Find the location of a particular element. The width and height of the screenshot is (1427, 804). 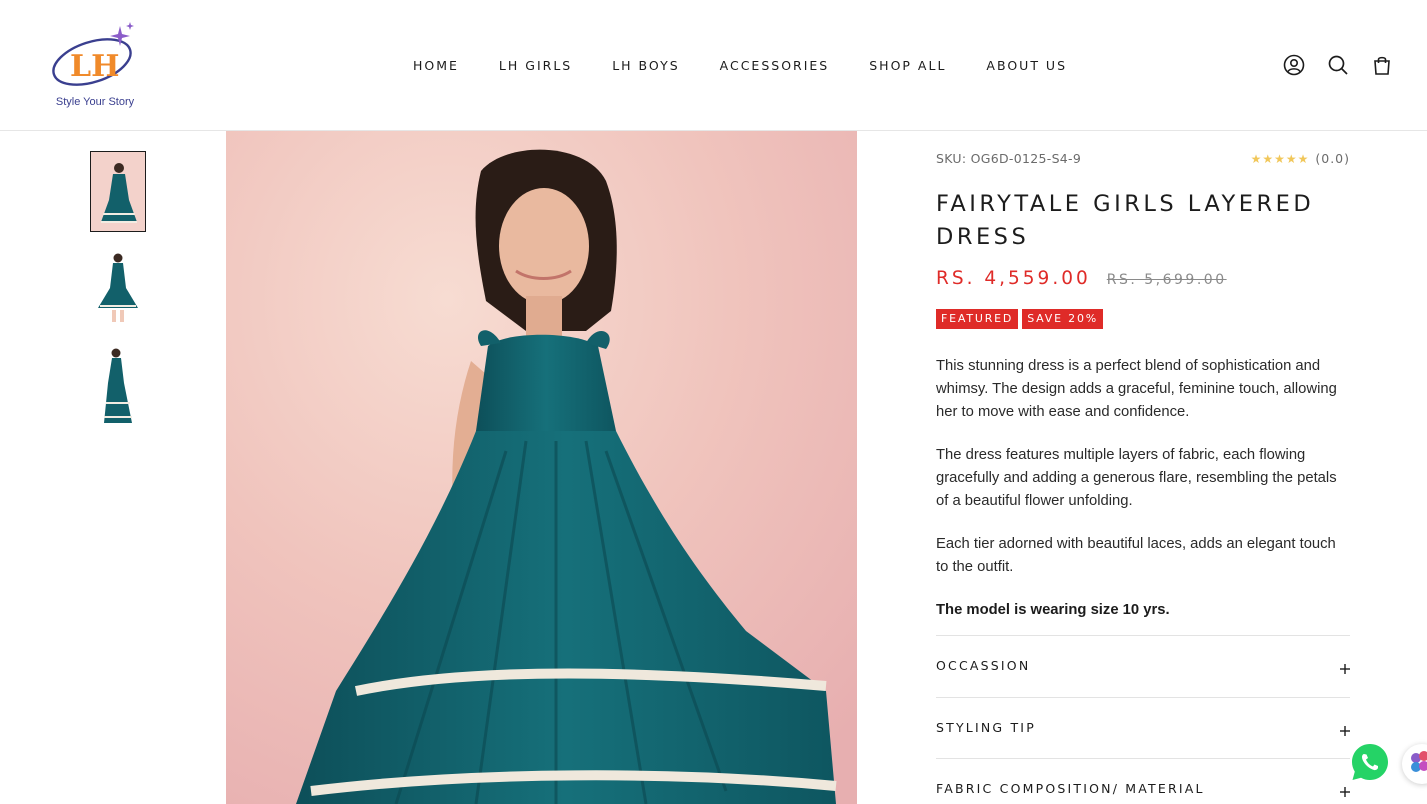

nav-item-home: HOME is located at coordinates (436, 65).